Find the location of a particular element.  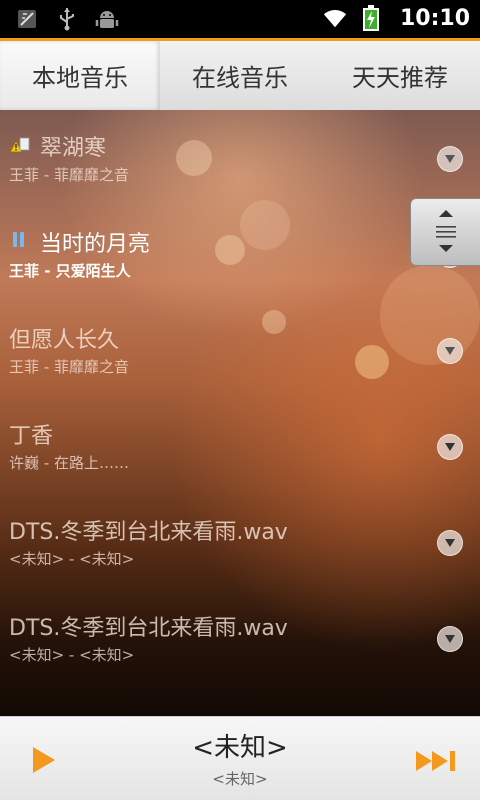

song-title: 丁香 is located at coordinates (31, 436).